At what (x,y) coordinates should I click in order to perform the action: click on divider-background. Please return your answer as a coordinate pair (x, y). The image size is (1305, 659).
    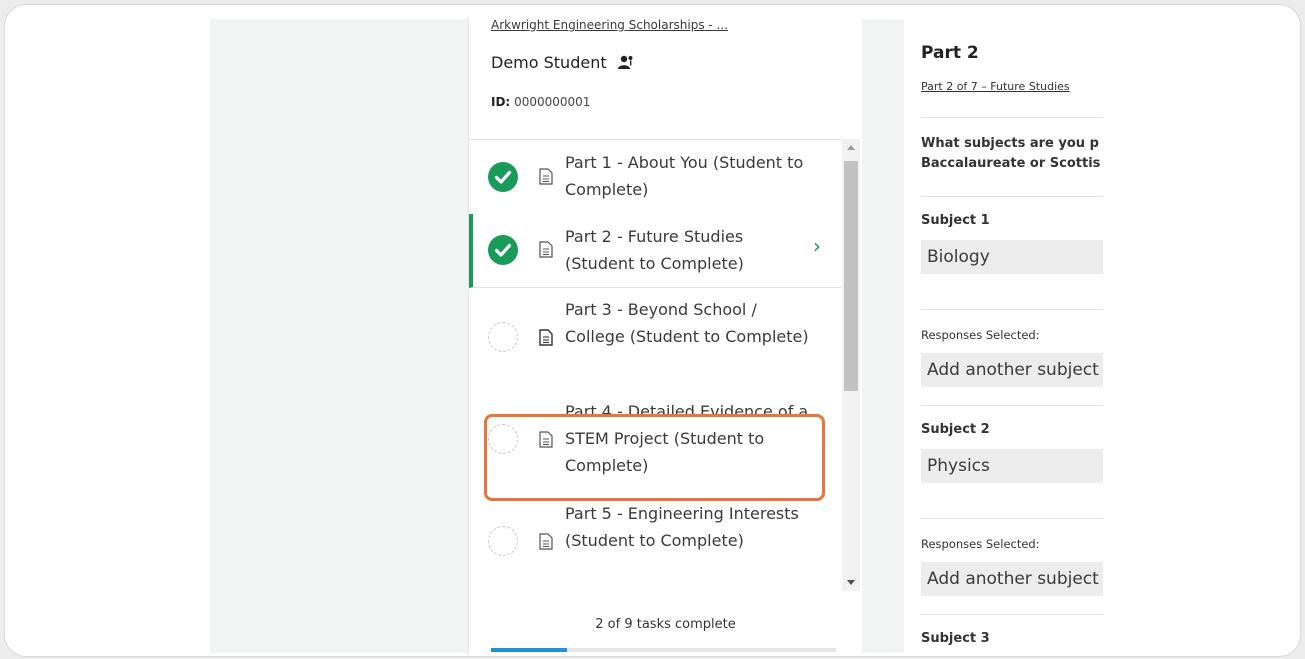
    Looking at the image, I should click on (883, 336).